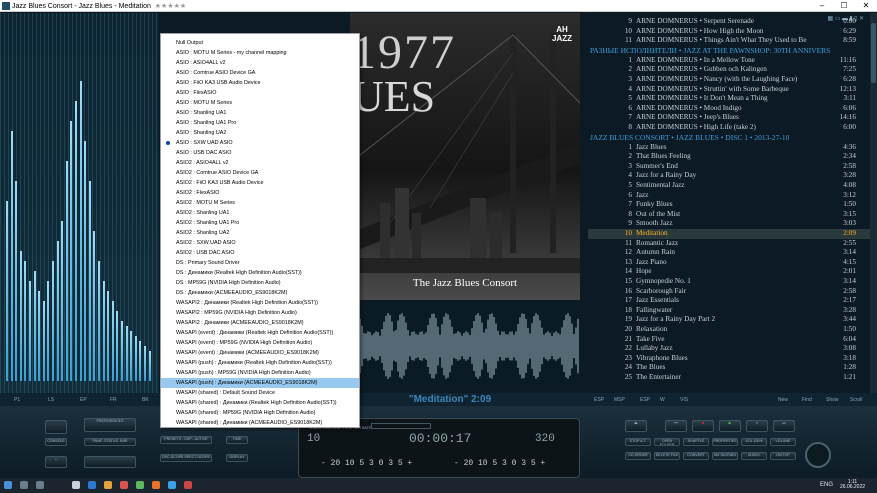 The height and width of the screenshot is (493, 877). I want to click on playlist-row: 19 Jazz for a Rainy Day Part 2 3:44, so click(729, 320).